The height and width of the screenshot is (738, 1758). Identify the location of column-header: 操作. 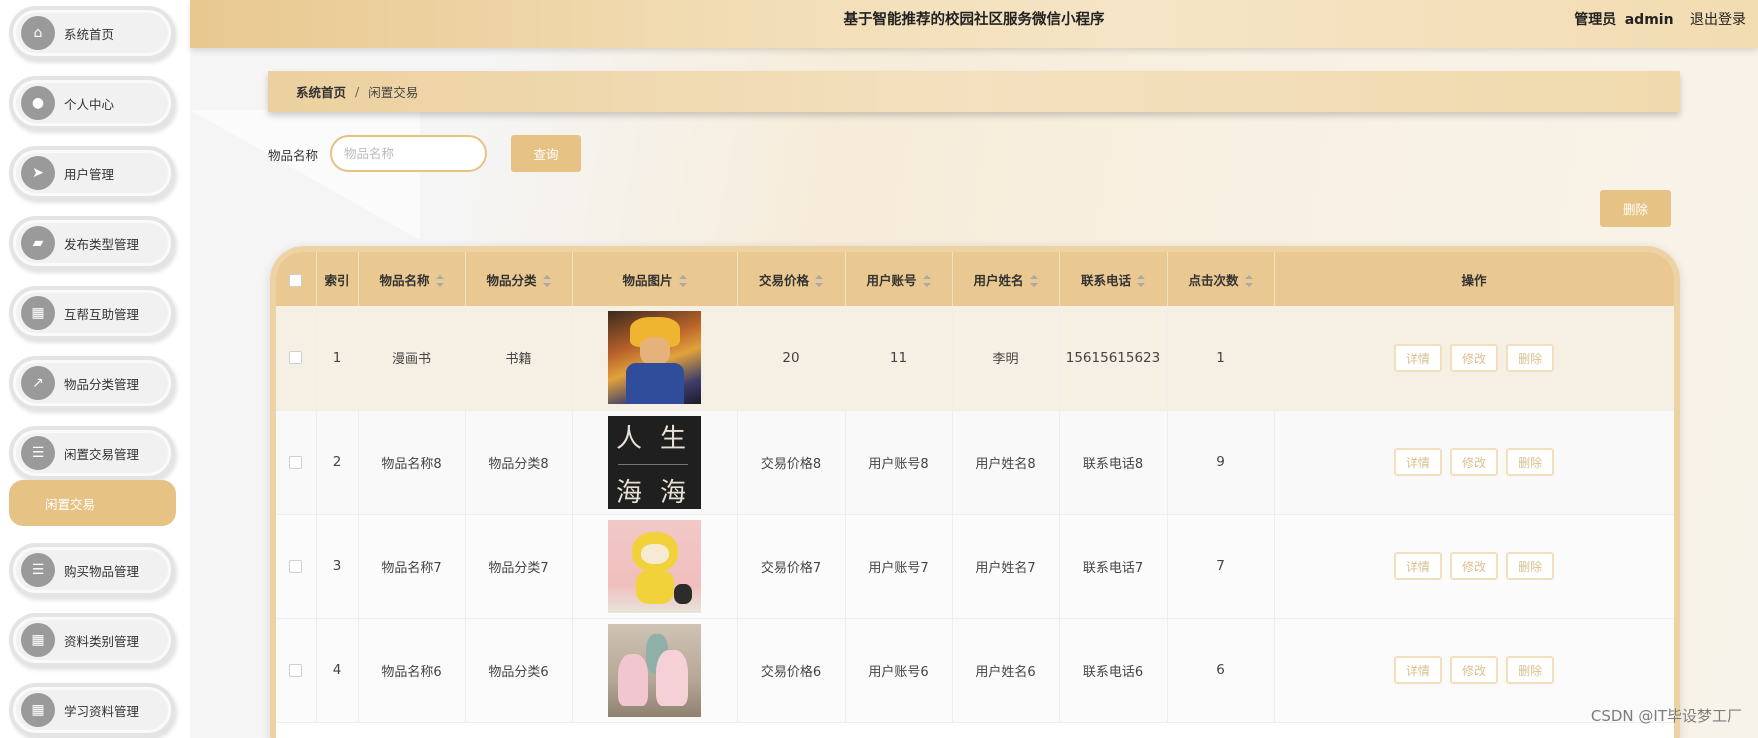
(1474, 279).